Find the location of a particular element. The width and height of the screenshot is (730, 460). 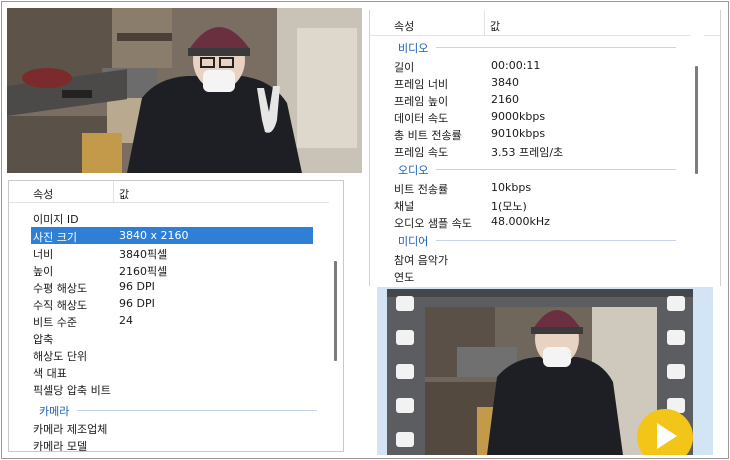

group-heading-label: 비디오 is located at coordinates (413, 48).